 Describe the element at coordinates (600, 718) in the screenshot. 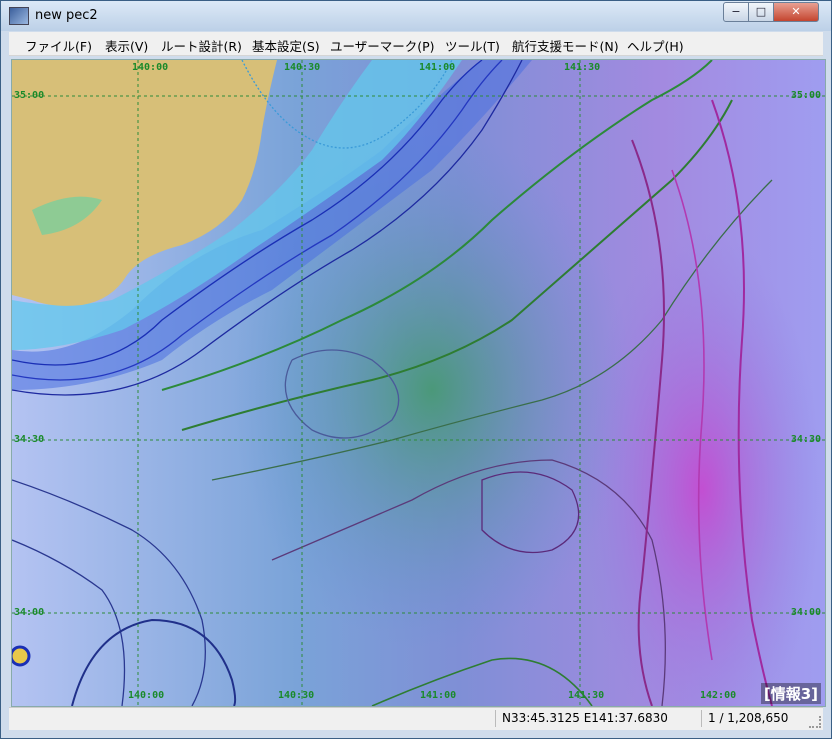

I see `cursor-position: N33:45.3125 E141:37.6830` at that location.